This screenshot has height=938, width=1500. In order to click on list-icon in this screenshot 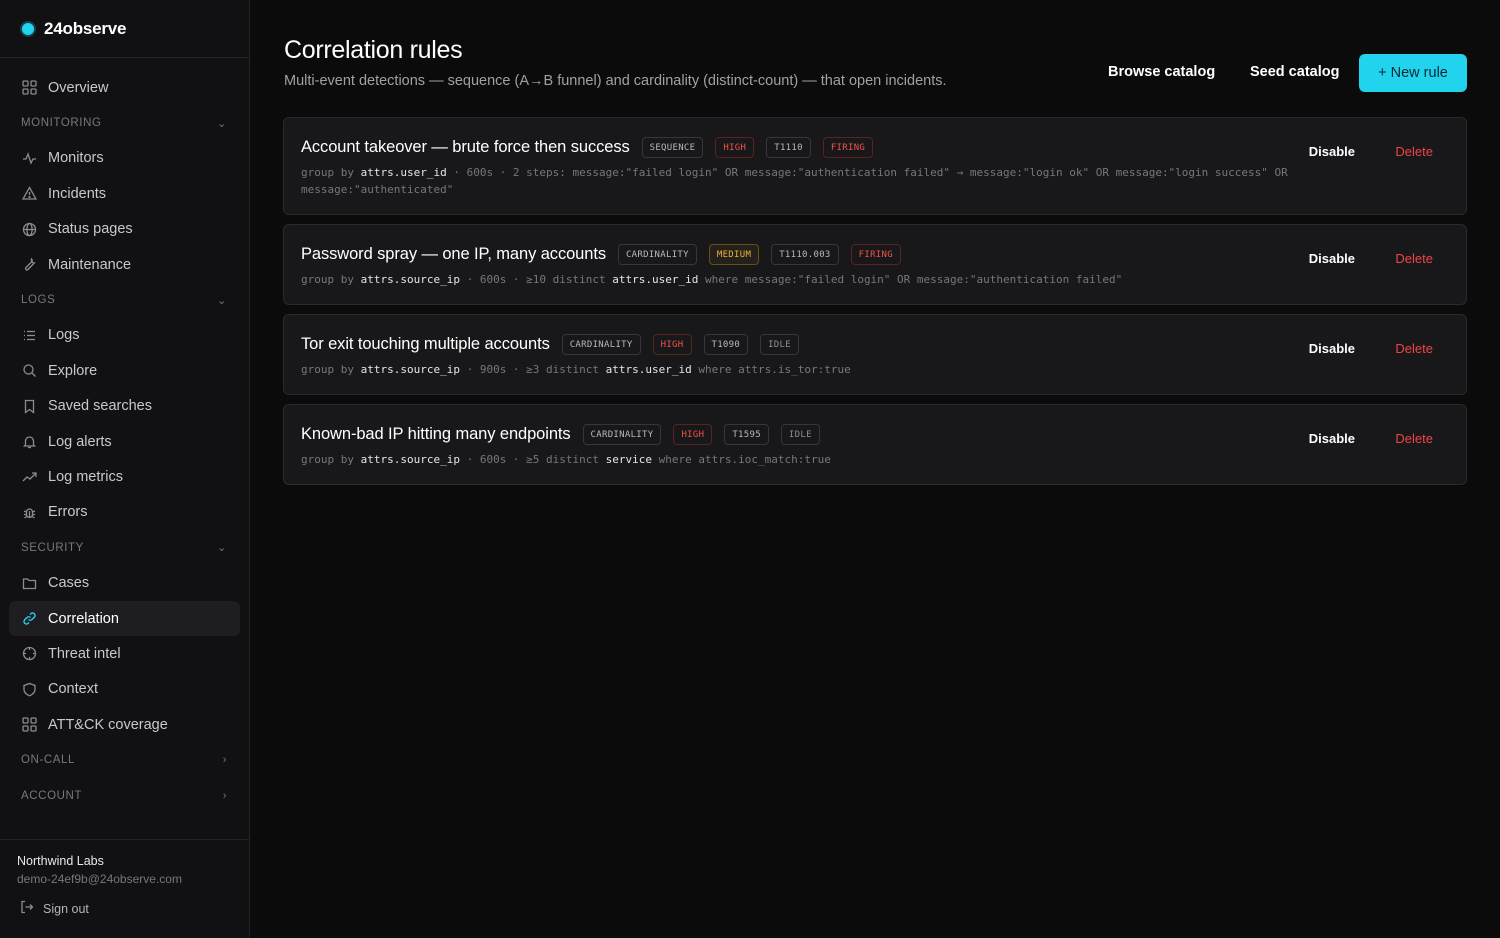, I will do `click(29, 335)`.